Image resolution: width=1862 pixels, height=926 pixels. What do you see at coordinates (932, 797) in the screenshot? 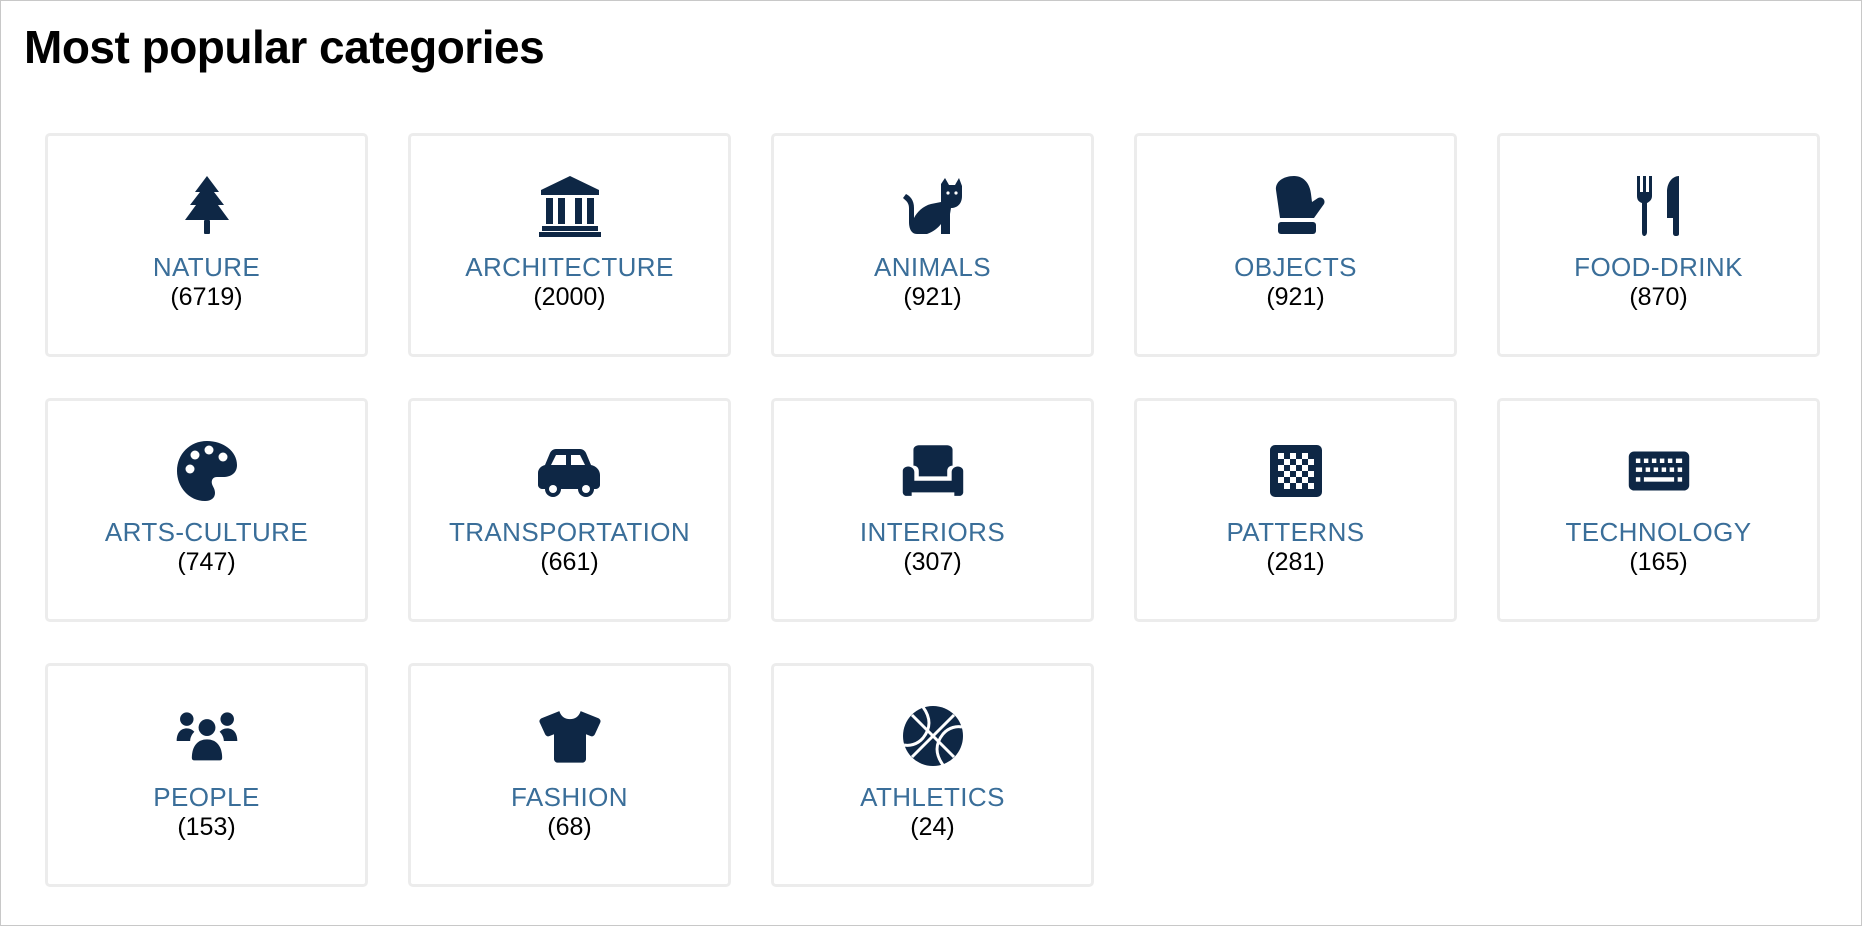
I see `category-label: ATHLETICS` at bounding box center [932, 797].